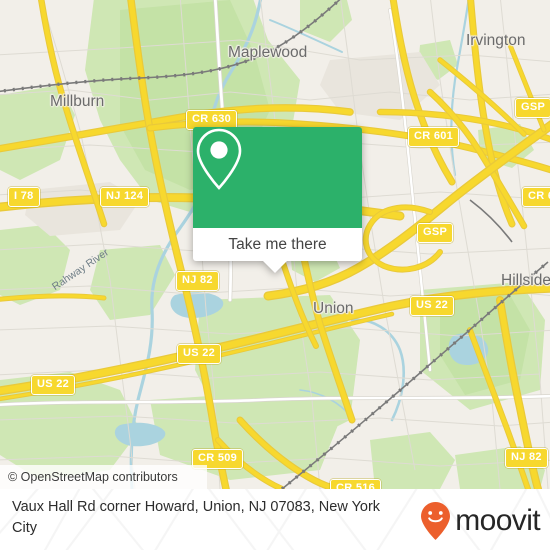  I want to click on road-shield-nj-124: NJ 124, so click(125, 197).